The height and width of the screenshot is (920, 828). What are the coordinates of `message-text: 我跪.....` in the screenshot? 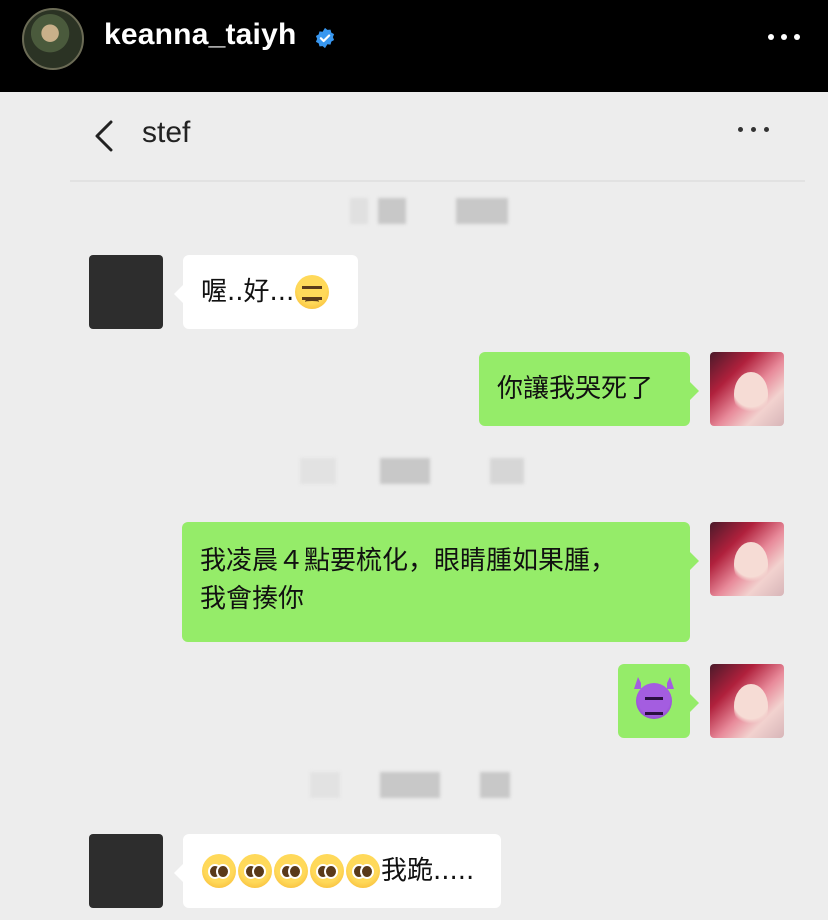 It's located at (428, 871).